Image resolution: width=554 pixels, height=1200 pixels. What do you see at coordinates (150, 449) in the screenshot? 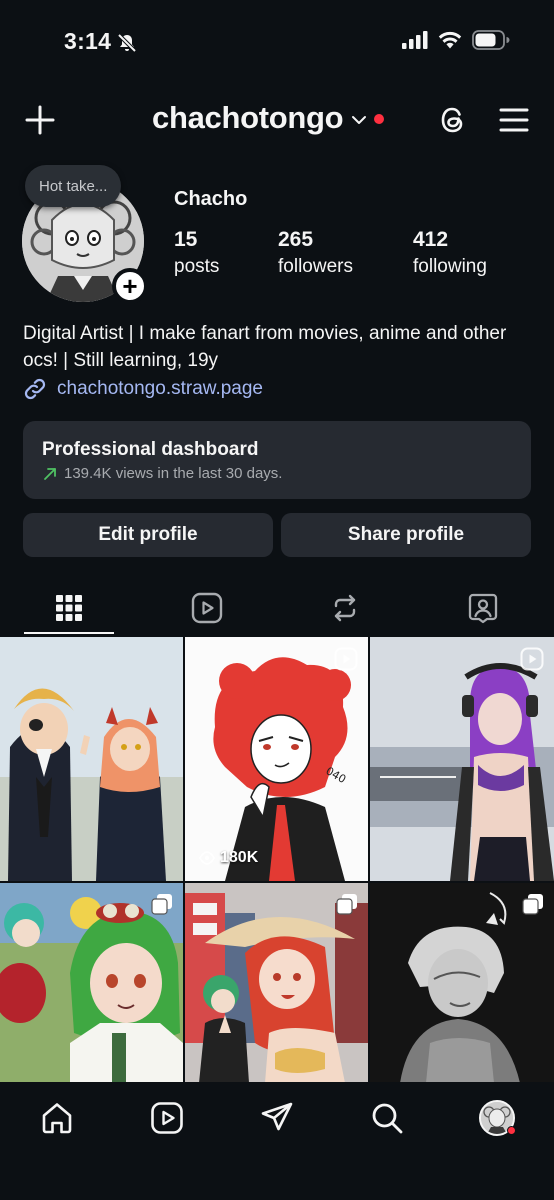
I see `dashboard-title: Professional dashboard` at bounding box center [150, 449].